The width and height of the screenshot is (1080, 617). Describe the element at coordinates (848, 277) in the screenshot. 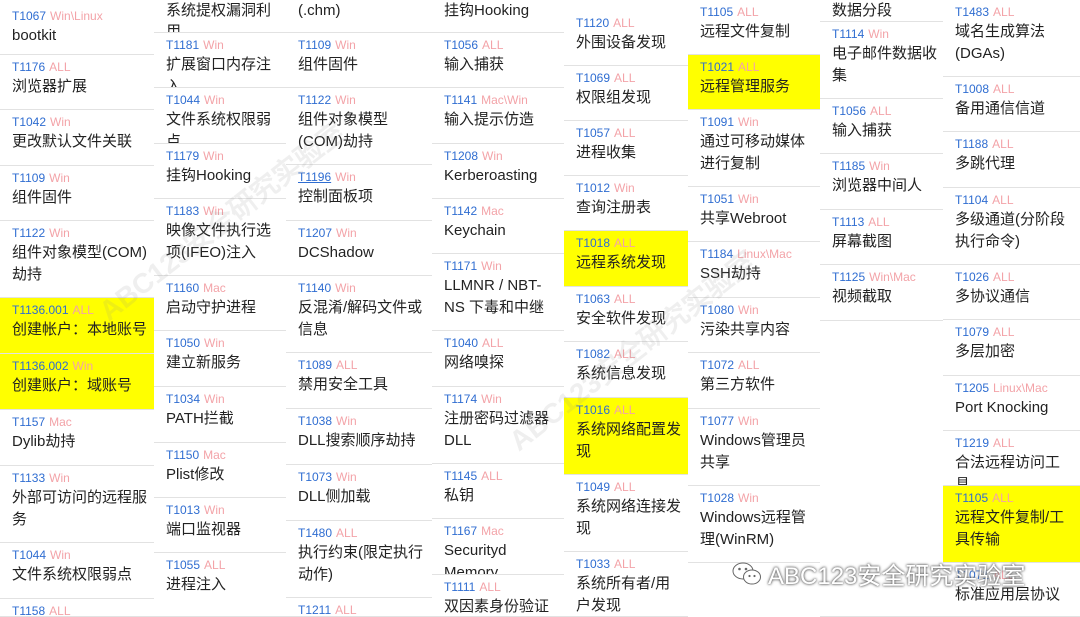

I see `technique-id: T1125` at that location.